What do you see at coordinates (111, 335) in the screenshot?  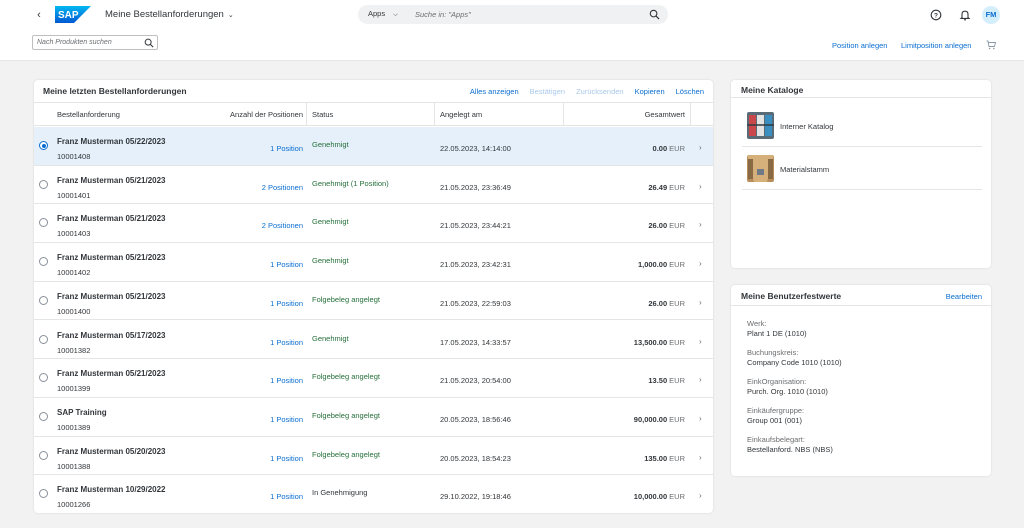 I see `request-name: Franz Musterman 05/17/2023` at bounding box center [111, 335].